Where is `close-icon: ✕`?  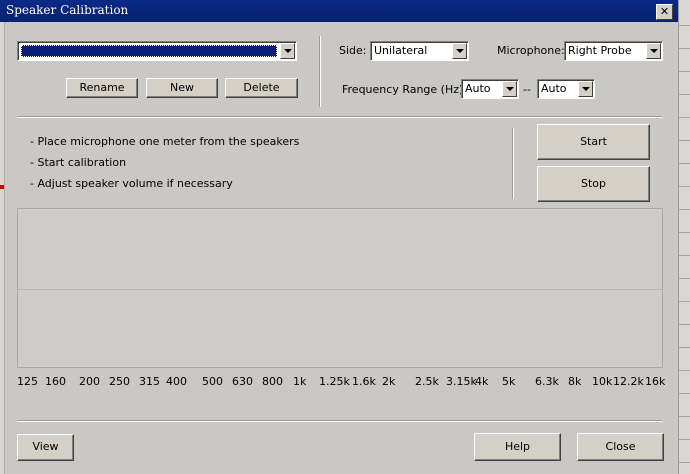
close-icon: ✕ is located at coordinates (664, 12).